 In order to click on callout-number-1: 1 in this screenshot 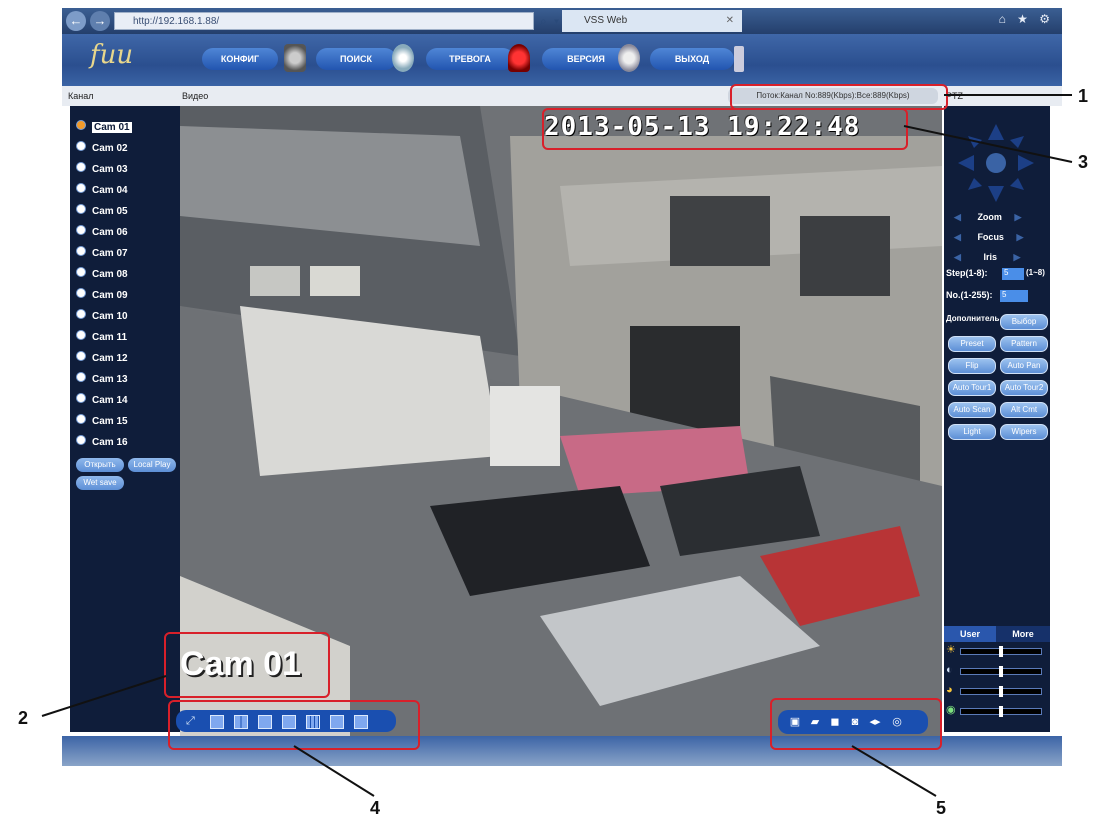, I will do `click(1083, 96)`.